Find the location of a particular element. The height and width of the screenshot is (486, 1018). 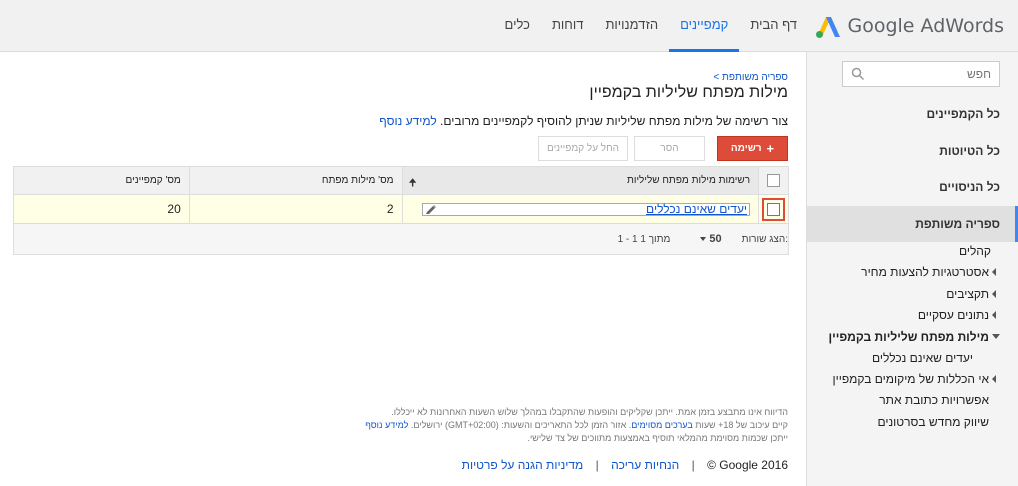

sidebar-sub-audiences: קהלים is located at coordinates (975, 251).